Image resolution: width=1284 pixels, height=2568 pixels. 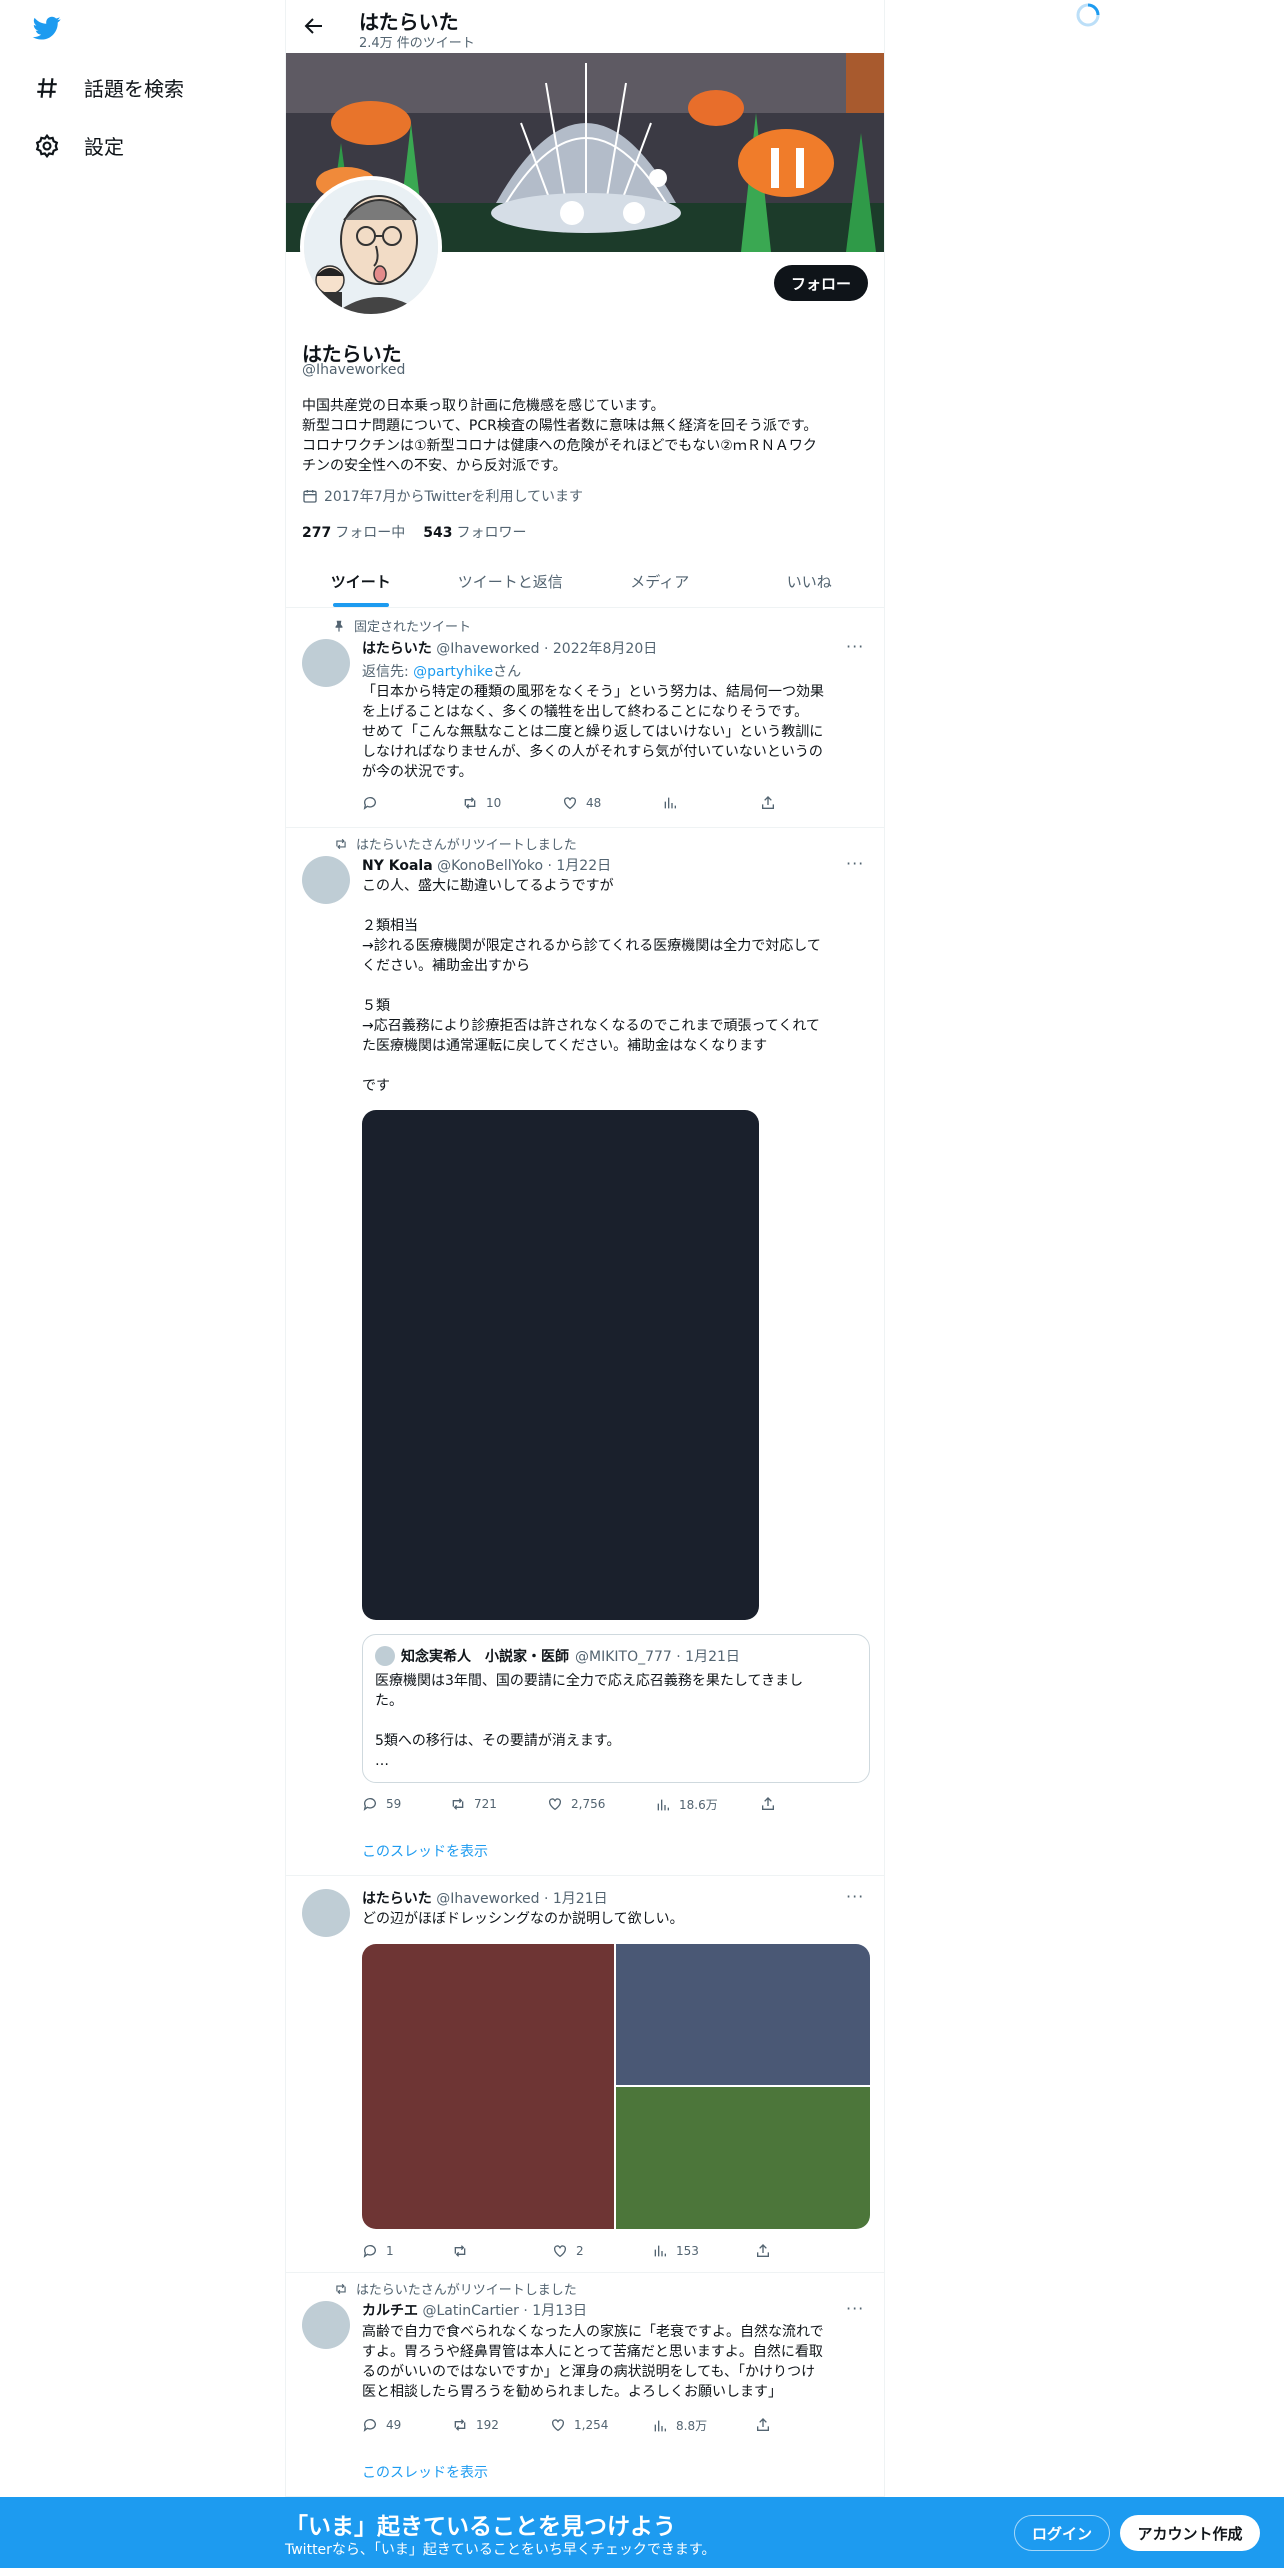 I want to click on retweet-icon, so click(x=458, y=1804).